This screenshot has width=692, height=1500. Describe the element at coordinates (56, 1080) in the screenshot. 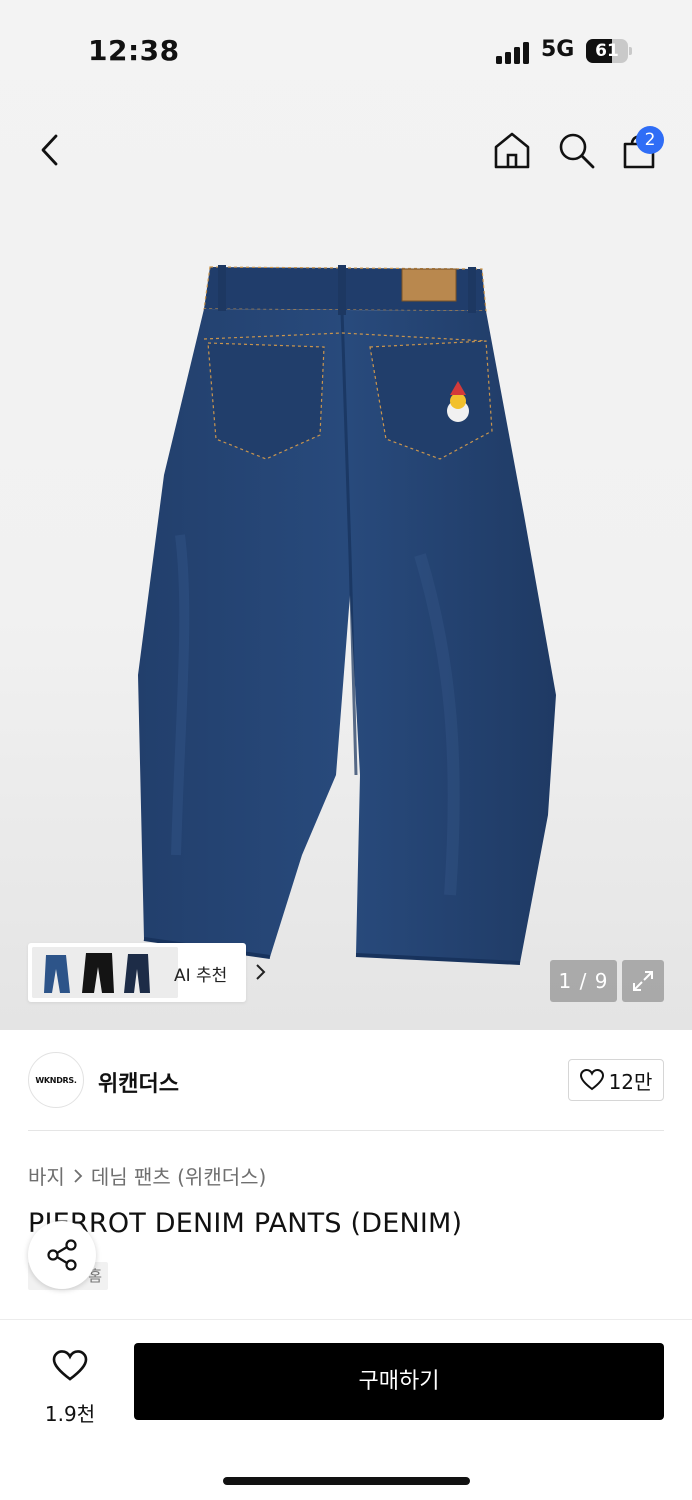

I see `brand-logo: WKNDRS.` at that location.